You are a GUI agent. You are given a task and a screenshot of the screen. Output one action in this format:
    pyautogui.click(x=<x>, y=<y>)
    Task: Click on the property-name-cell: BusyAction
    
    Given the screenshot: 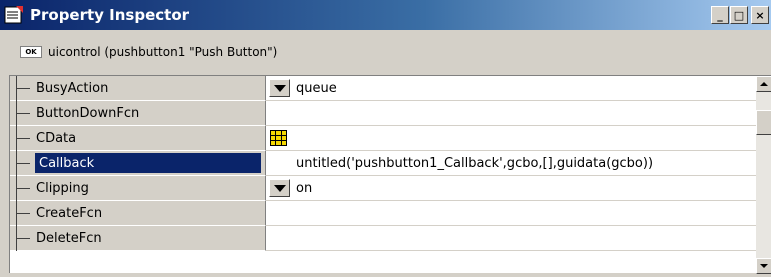 What is the action you would take?
    pyautogui.click(x=138, y=88)
    